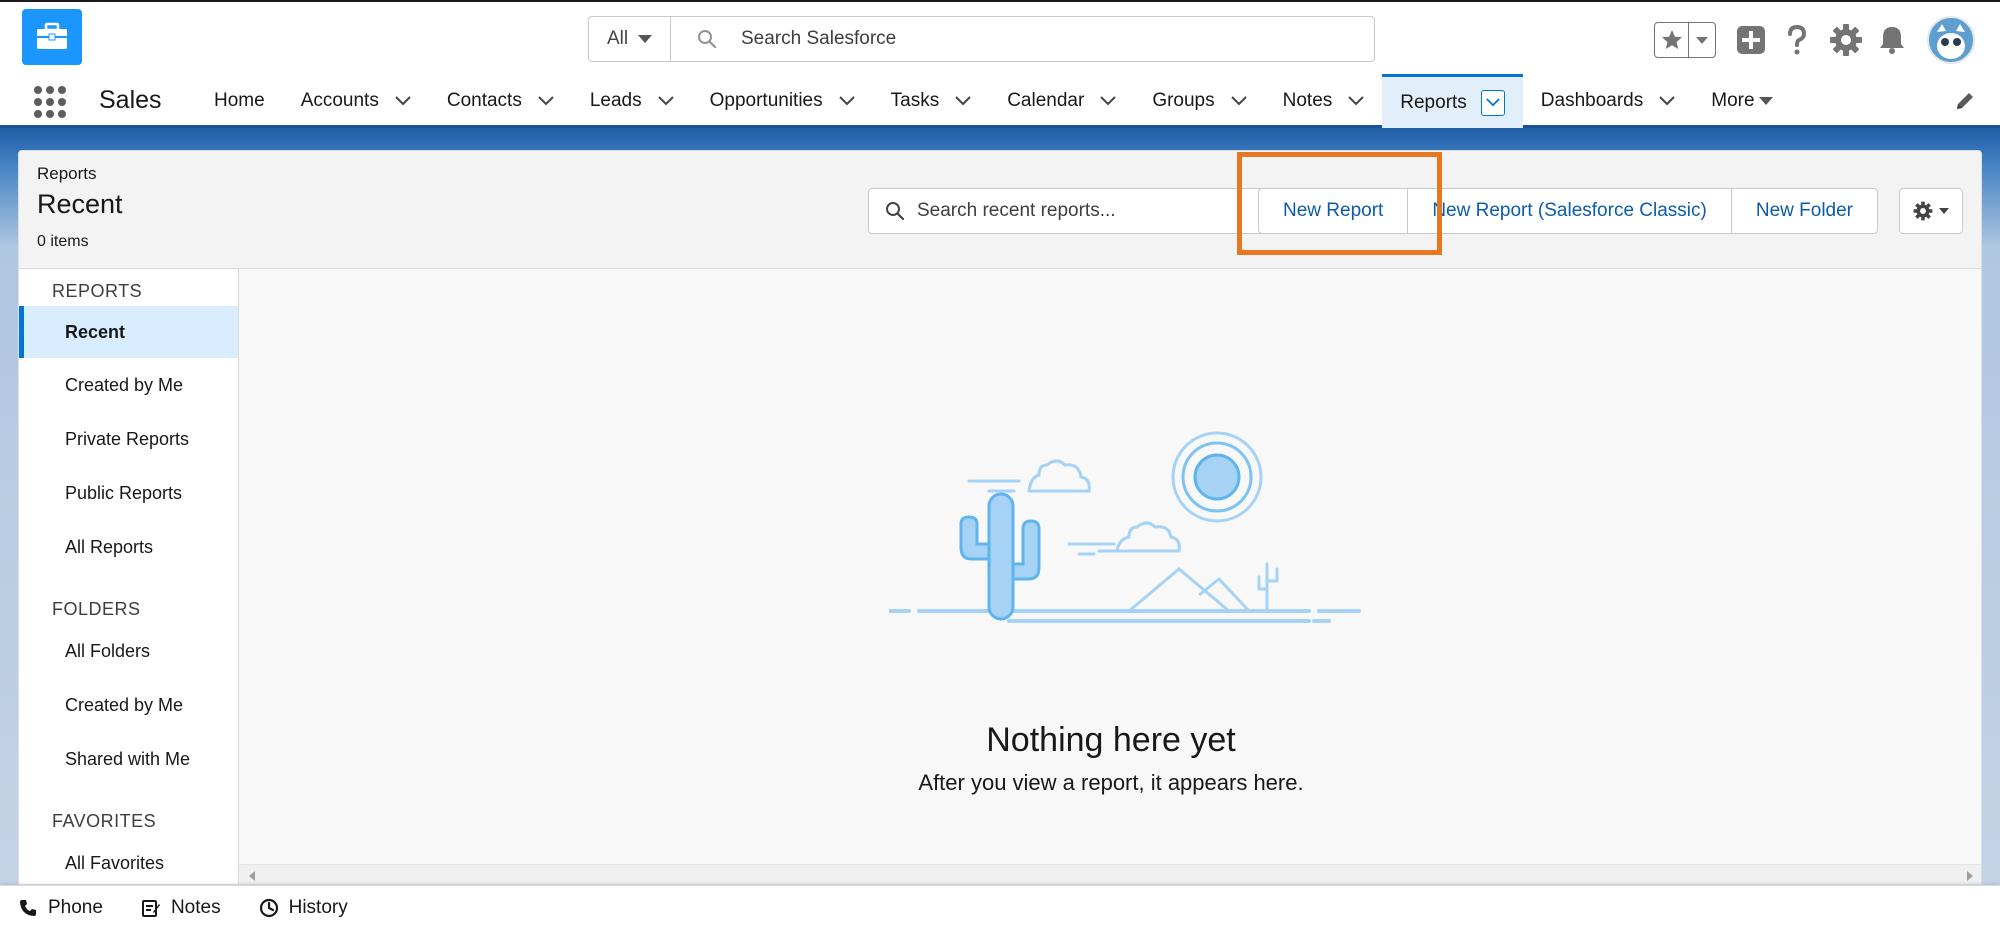 Image resolution: width=2000 pixels, height=930 pixels. I want to click on nav-item-label: Tasks, so click(915, 100).